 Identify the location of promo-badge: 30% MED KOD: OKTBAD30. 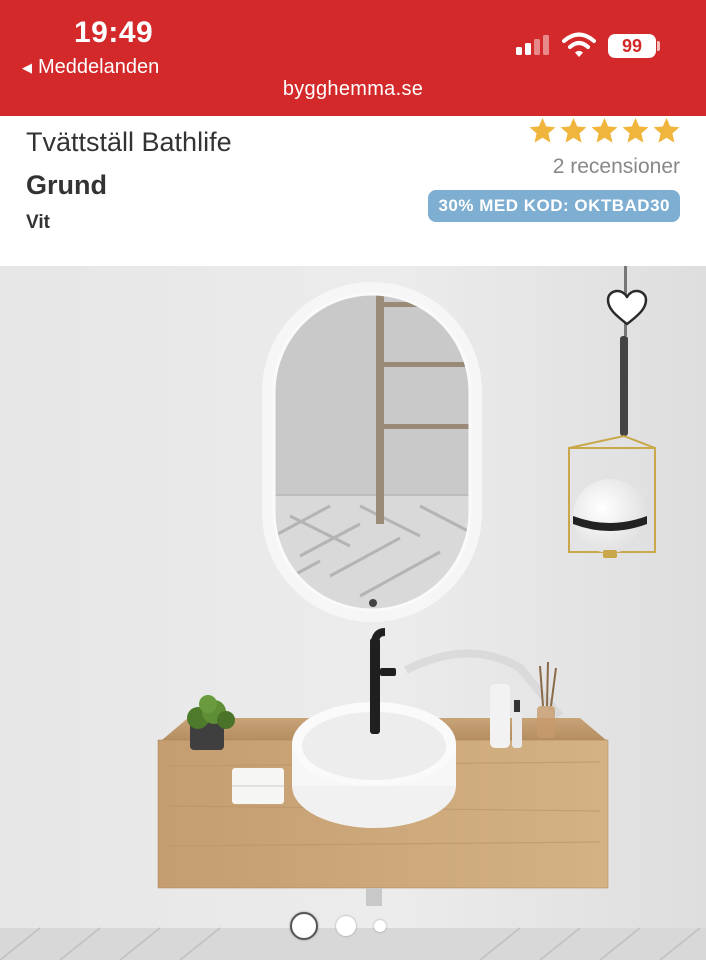
(554, 206).